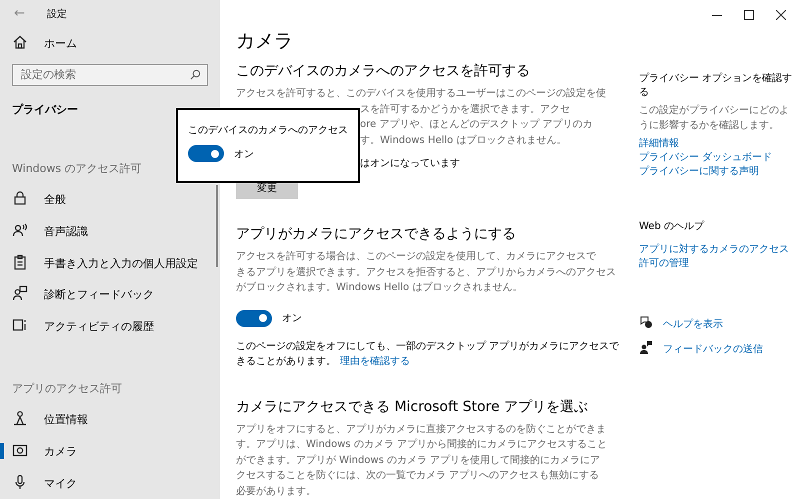  I want to click on sidebar-item: 手書き入力と入力の個人用設定, so click(110, 263).